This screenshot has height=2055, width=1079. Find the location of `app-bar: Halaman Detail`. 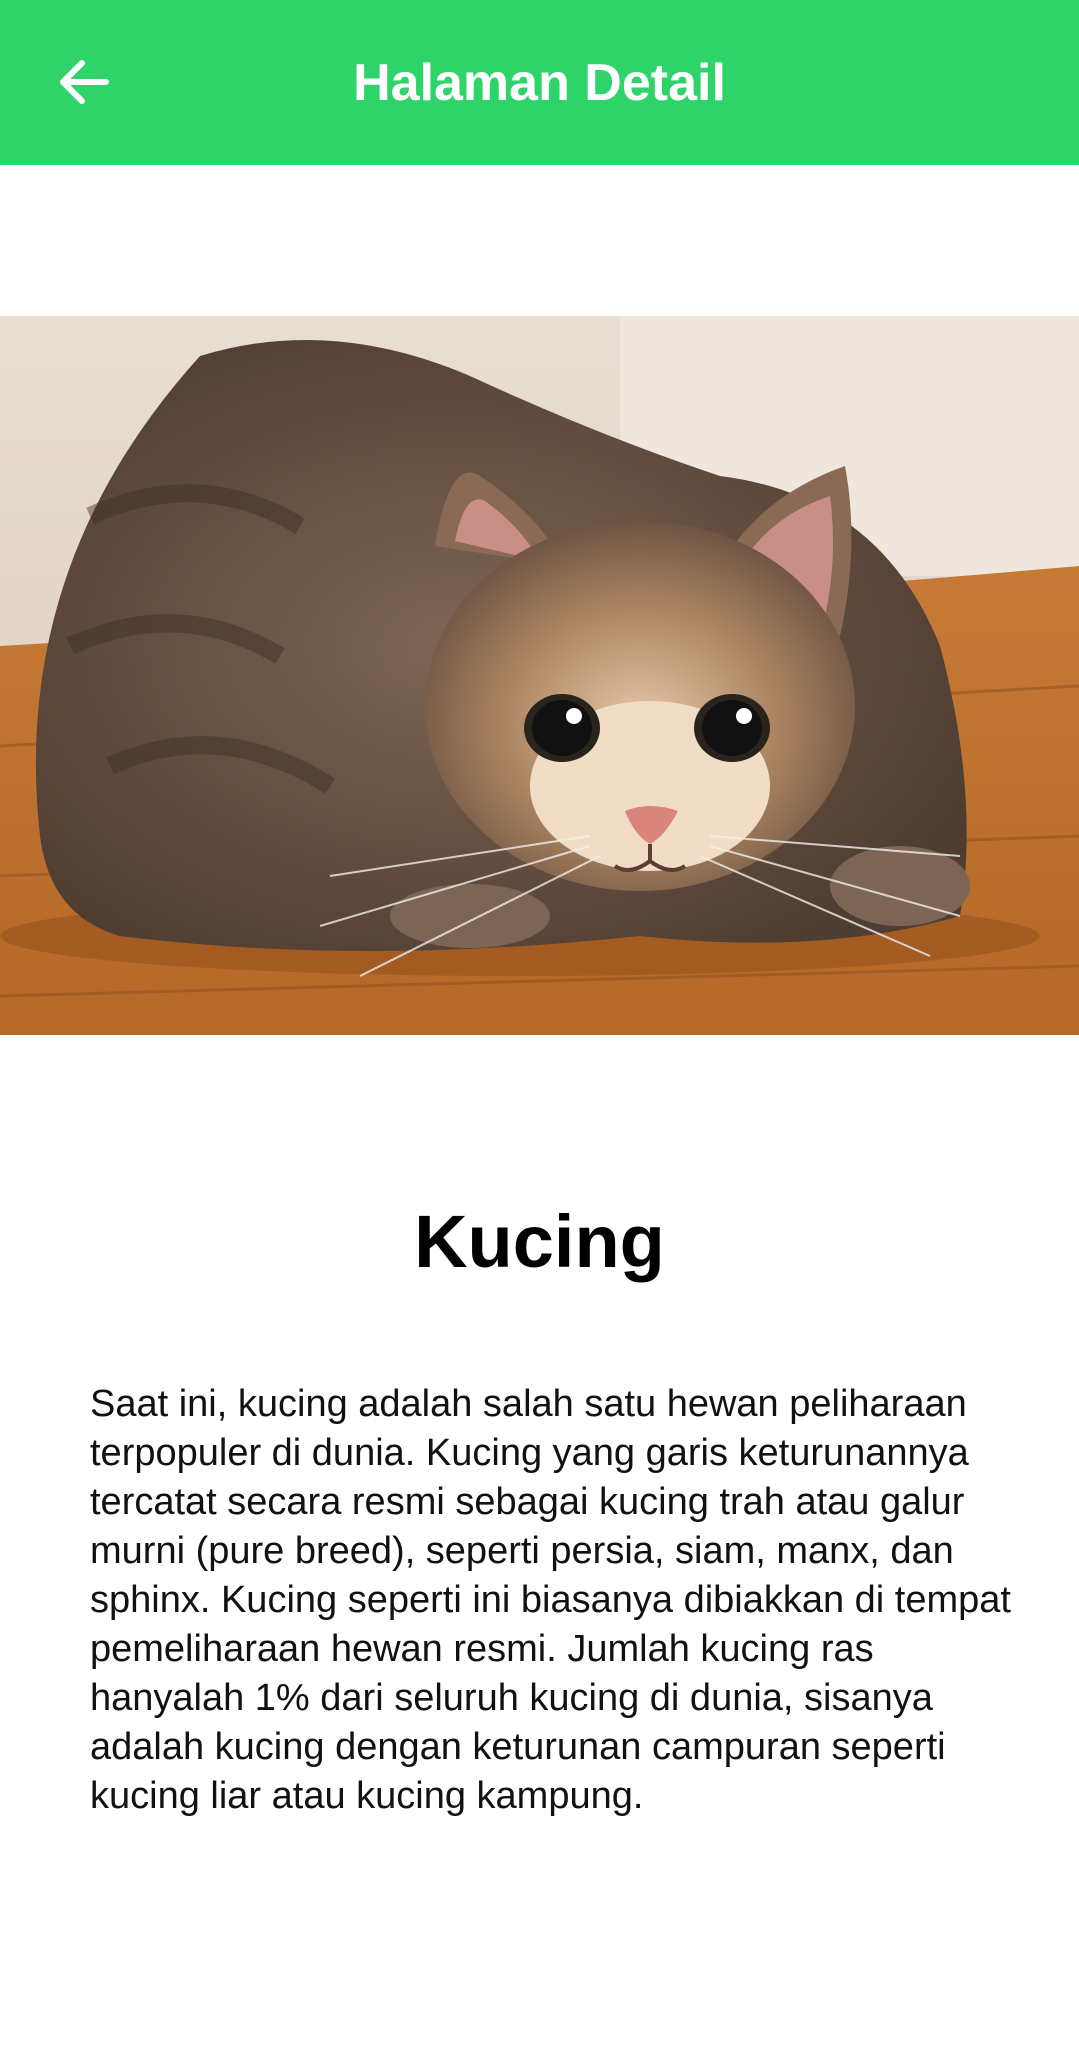

app-bar: Halaman Detail is located at coordinates (539, 82).